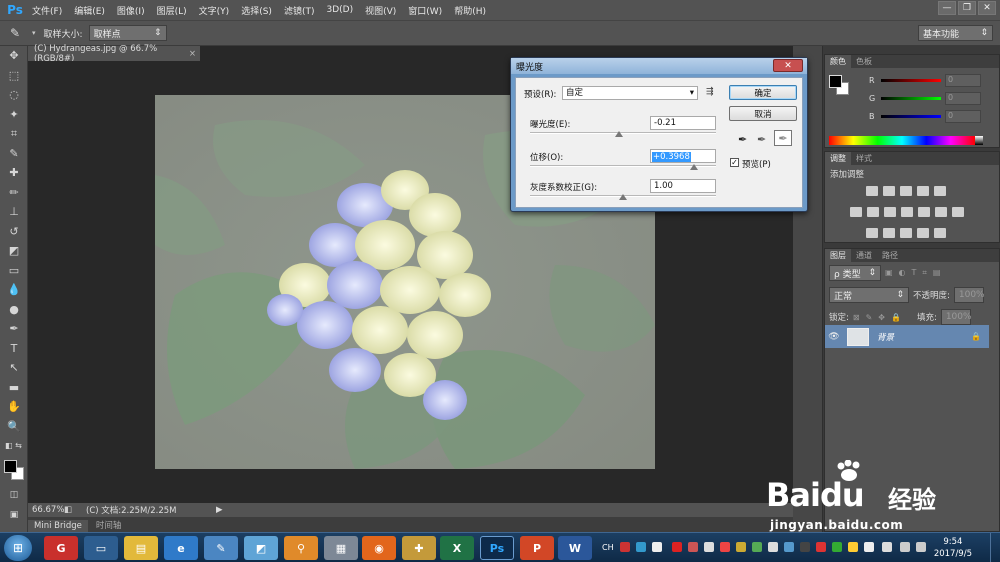 The image size is (1000, 562). I want to click on selective-color-icon, so click(922, 233).